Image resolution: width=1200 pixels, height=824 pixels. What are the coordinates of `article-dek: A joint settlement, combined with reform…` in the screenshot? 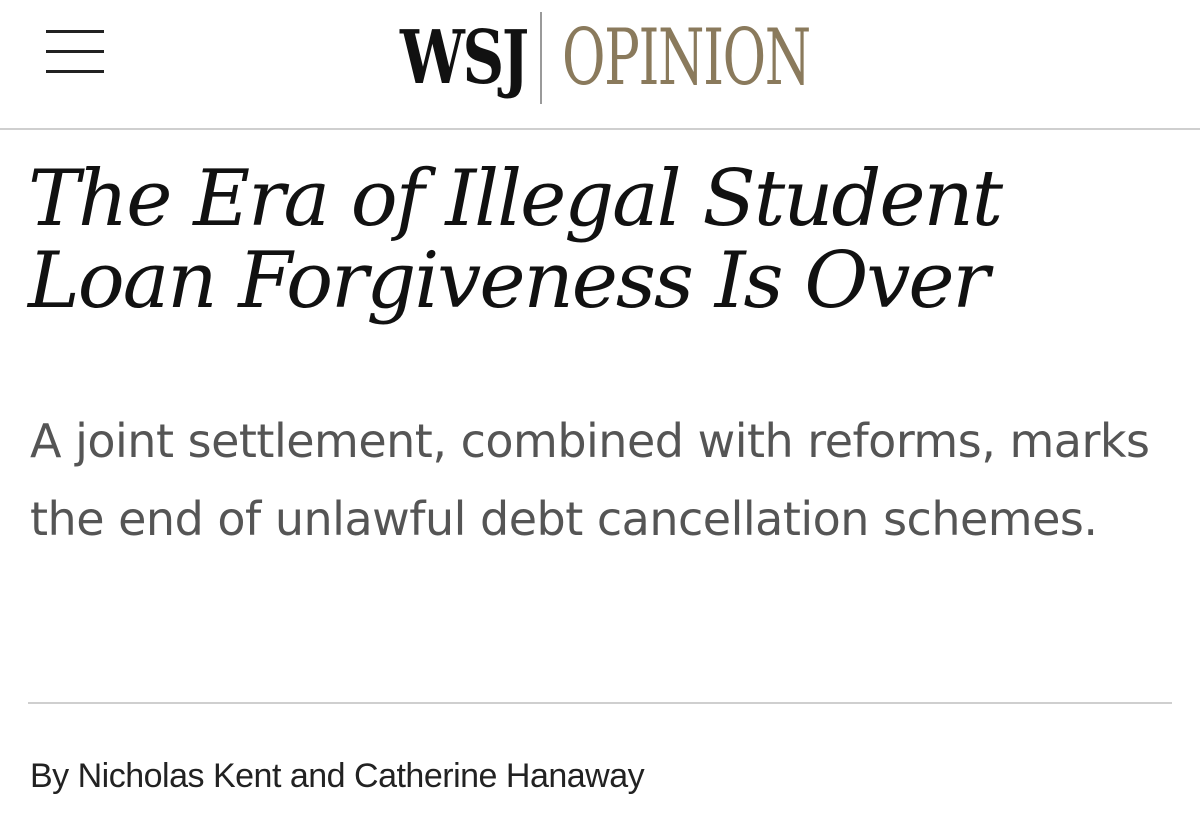 It's located at (590, 480).